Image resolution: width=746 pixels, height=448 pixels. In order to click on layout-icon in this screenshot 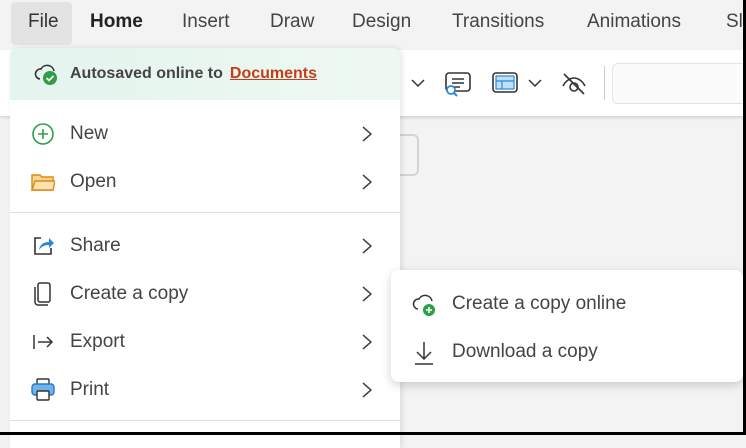, I will do `click(505, 83)`.